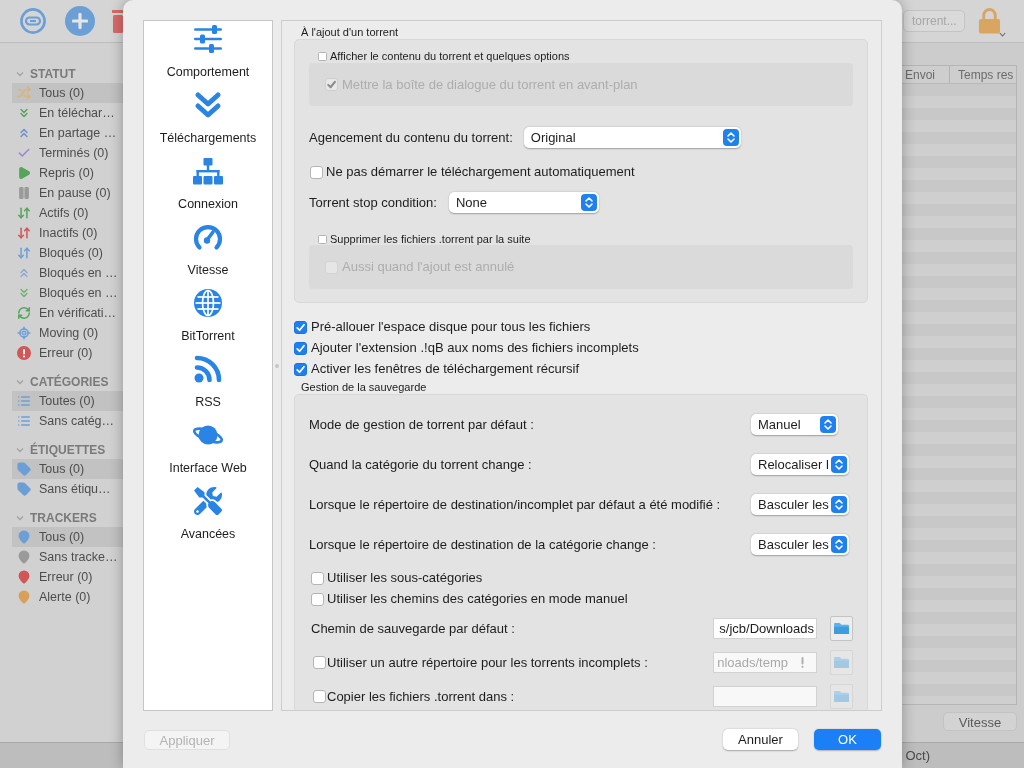 The width and height of the screenshot is (1024, 768). What do you see at coordinates (208, 303) in the screenshot?
I see `globe-icon` at bounding box center [208, 303].